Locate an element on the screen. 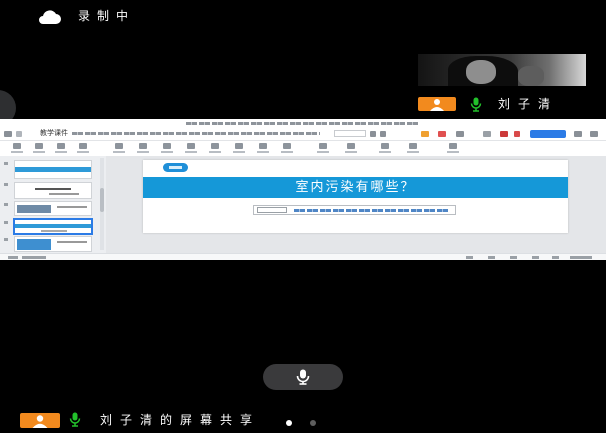 The image size is (606, 433). thumbnail-banner is located at coordinates (53, 226).